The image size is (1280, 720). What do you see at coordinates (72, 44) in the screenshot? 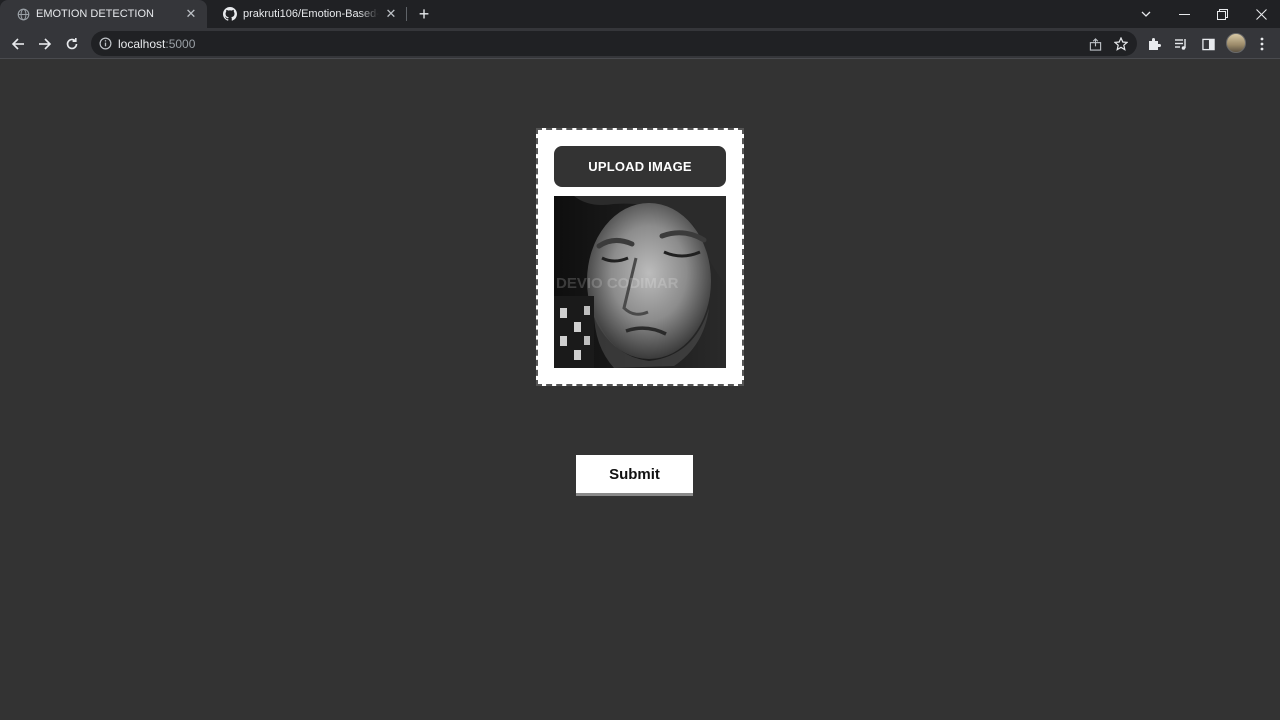
I see `reload-icon` at bounding box center [72, 44].